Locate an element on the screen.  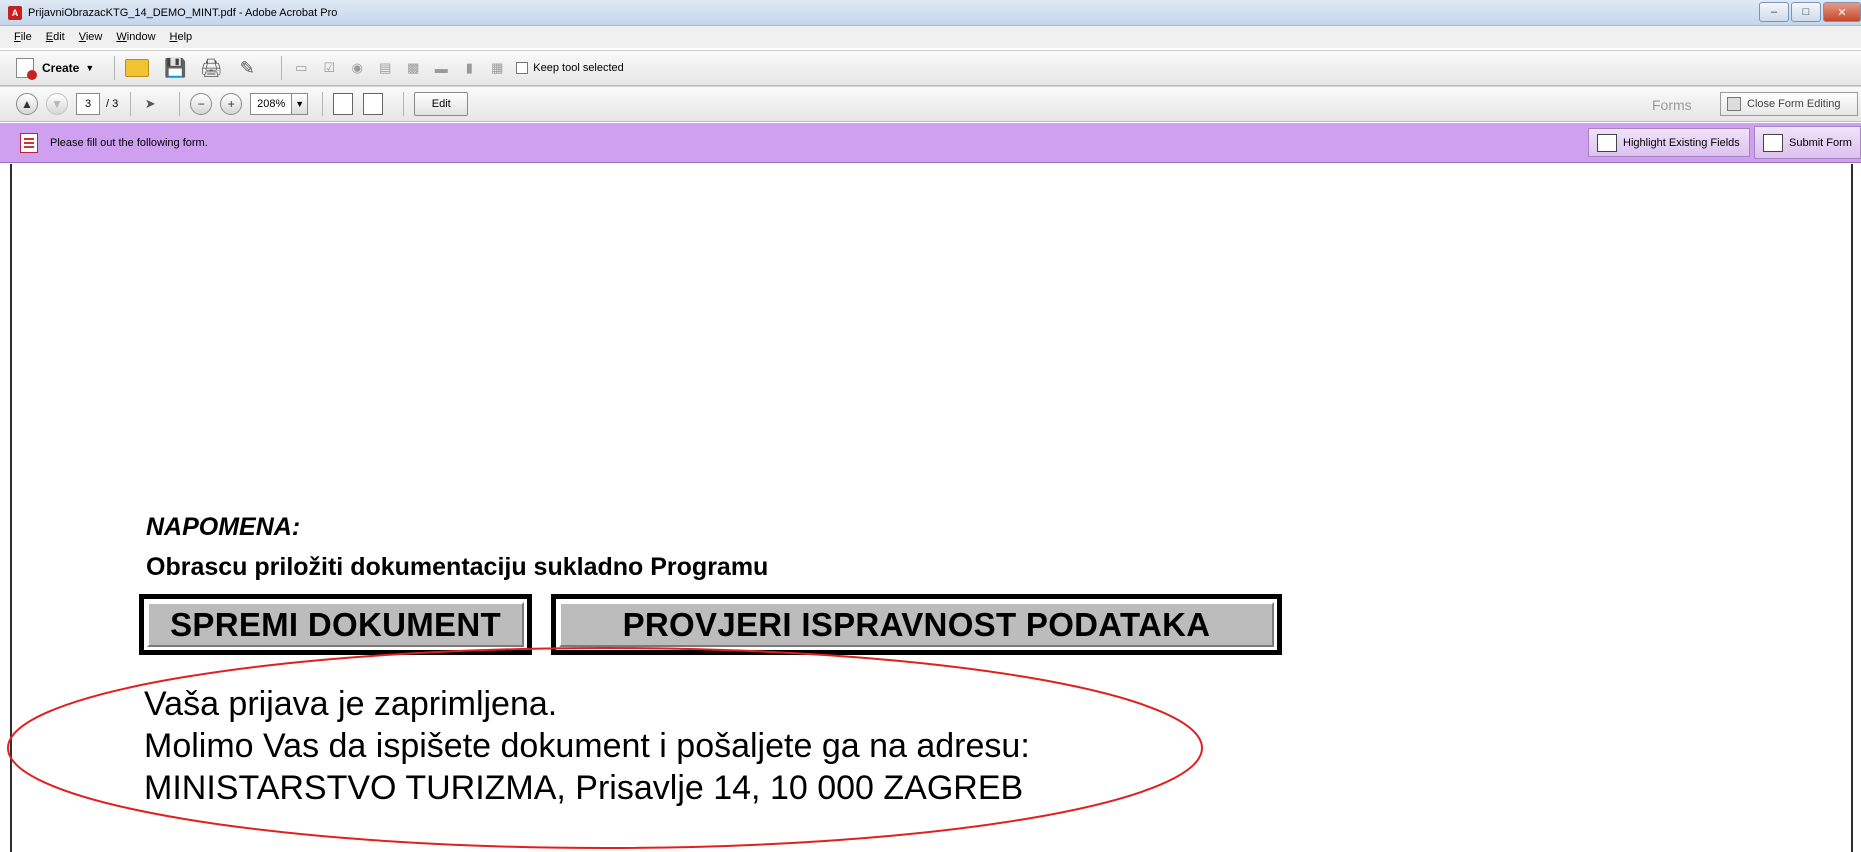
page-edge-right is located at coordinates (1852, 508).